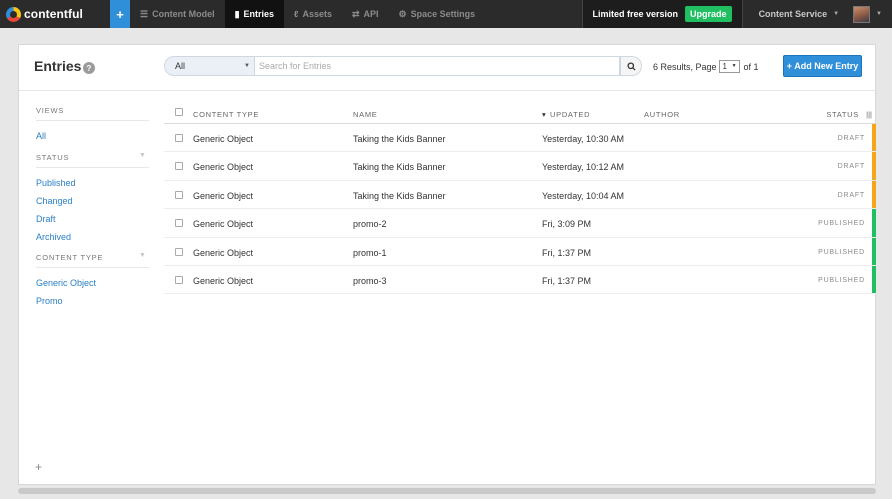  What do you see at coordinates (50, 110) in the screenshot?
I see `views-heading: VIEWS` at bounding box center [50, 110].